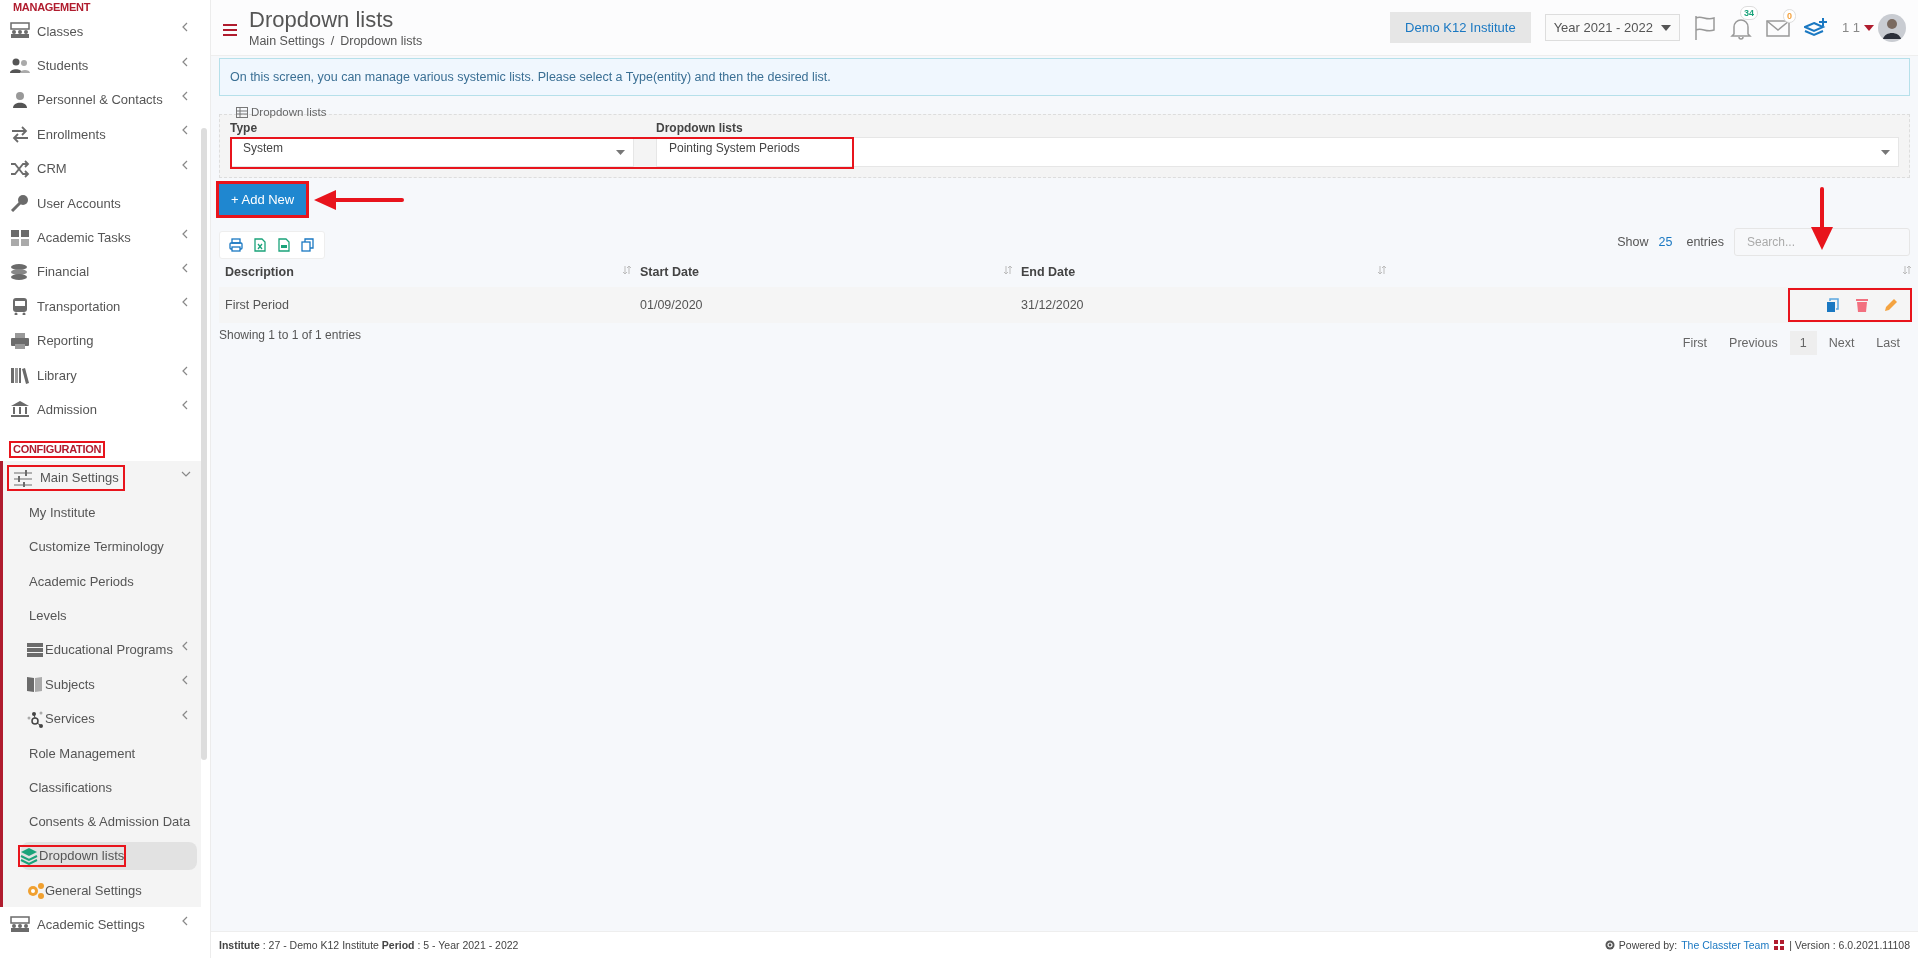 This screenshot has height=958, width=1918. What do you see at coordinates (100, 100) in the screenshot?
I see `nav-item: Personnel & Contacts` at bounding box center [100, 100].